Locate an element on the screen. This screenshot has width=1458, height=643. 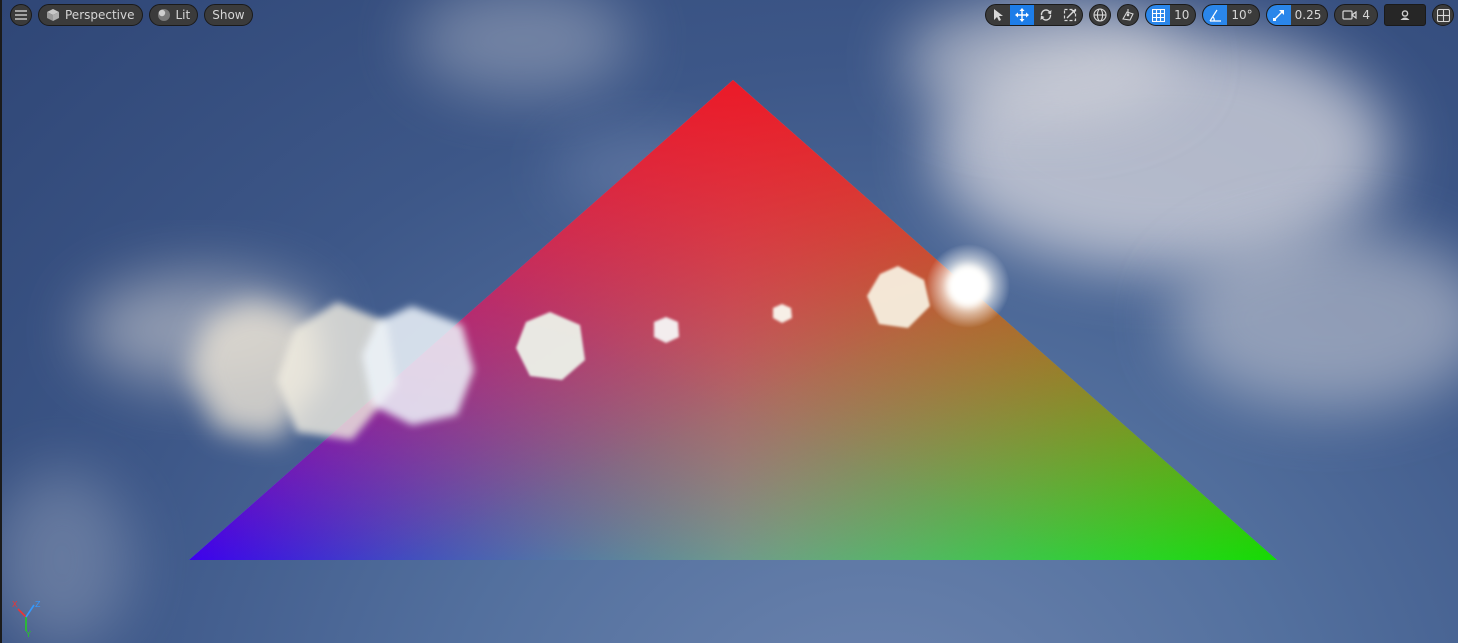
scale-icon is located at coordinates (1070, 15).